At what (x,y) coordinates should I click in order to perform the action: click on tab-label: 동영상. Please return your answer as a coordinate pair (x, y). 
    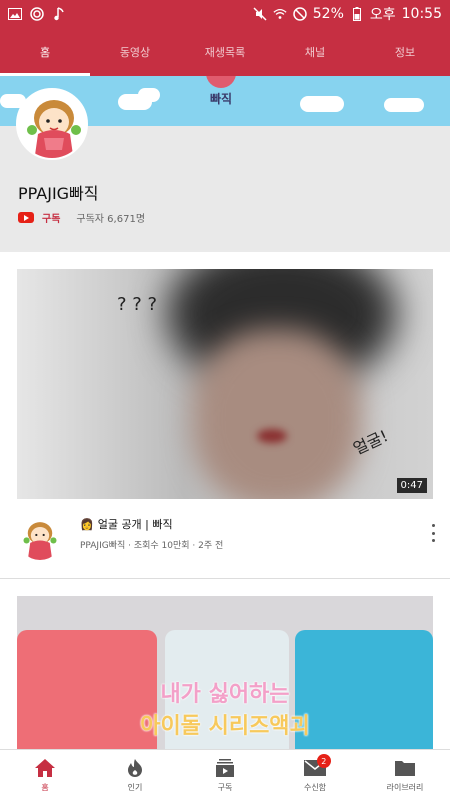
    Looking at the image, I should click on (135, 52).